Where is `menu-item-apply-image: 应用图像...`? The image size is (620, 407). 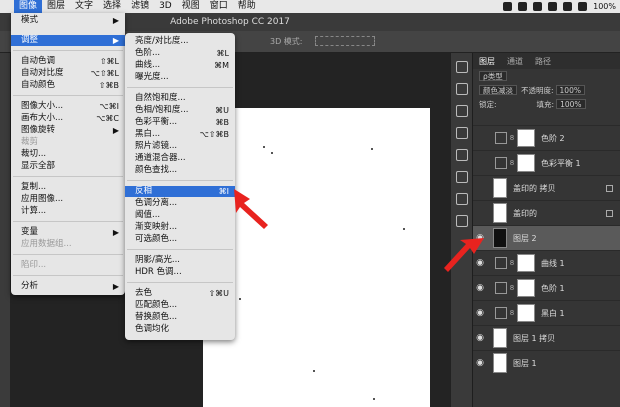 menu-item-apply-image: 应用图像... is located at coordinates (68, 199).